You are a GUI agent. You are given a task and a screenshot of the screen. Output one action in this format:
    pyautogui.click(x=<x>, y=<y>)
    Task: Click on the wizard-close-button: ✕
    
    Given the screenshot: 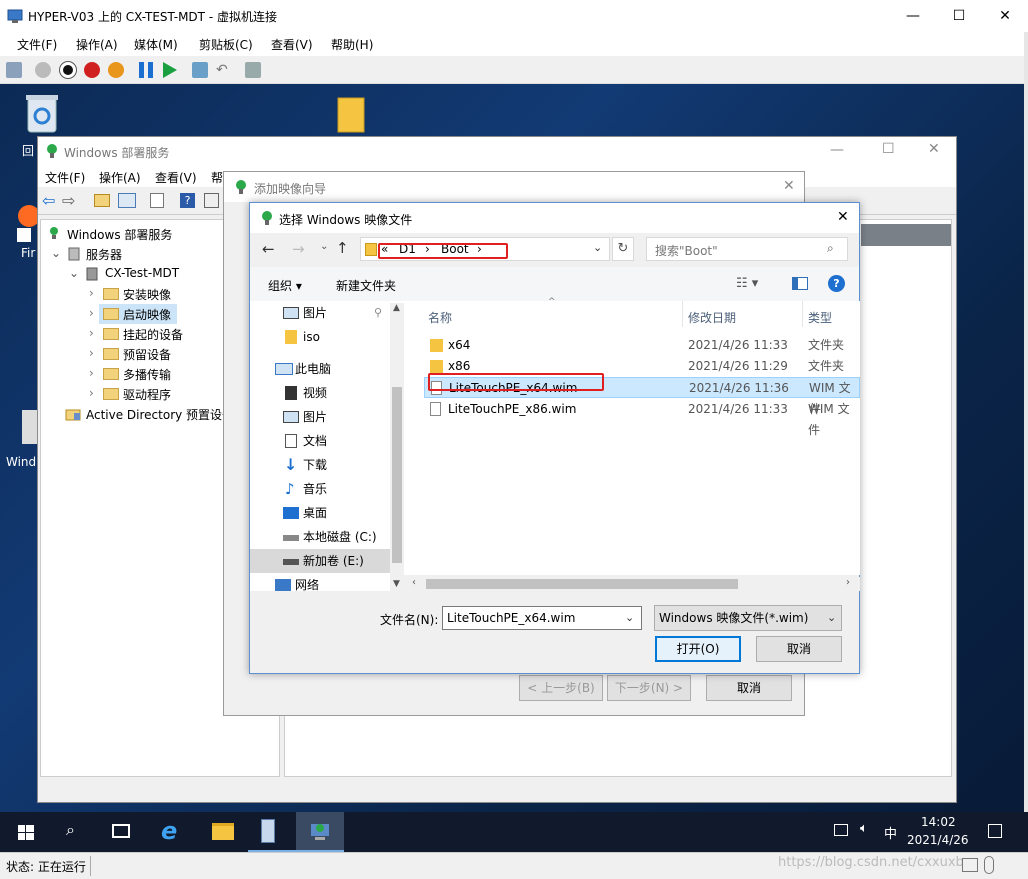 What is the action you would take?
    pyautogui.click(x=789, y=186)
    